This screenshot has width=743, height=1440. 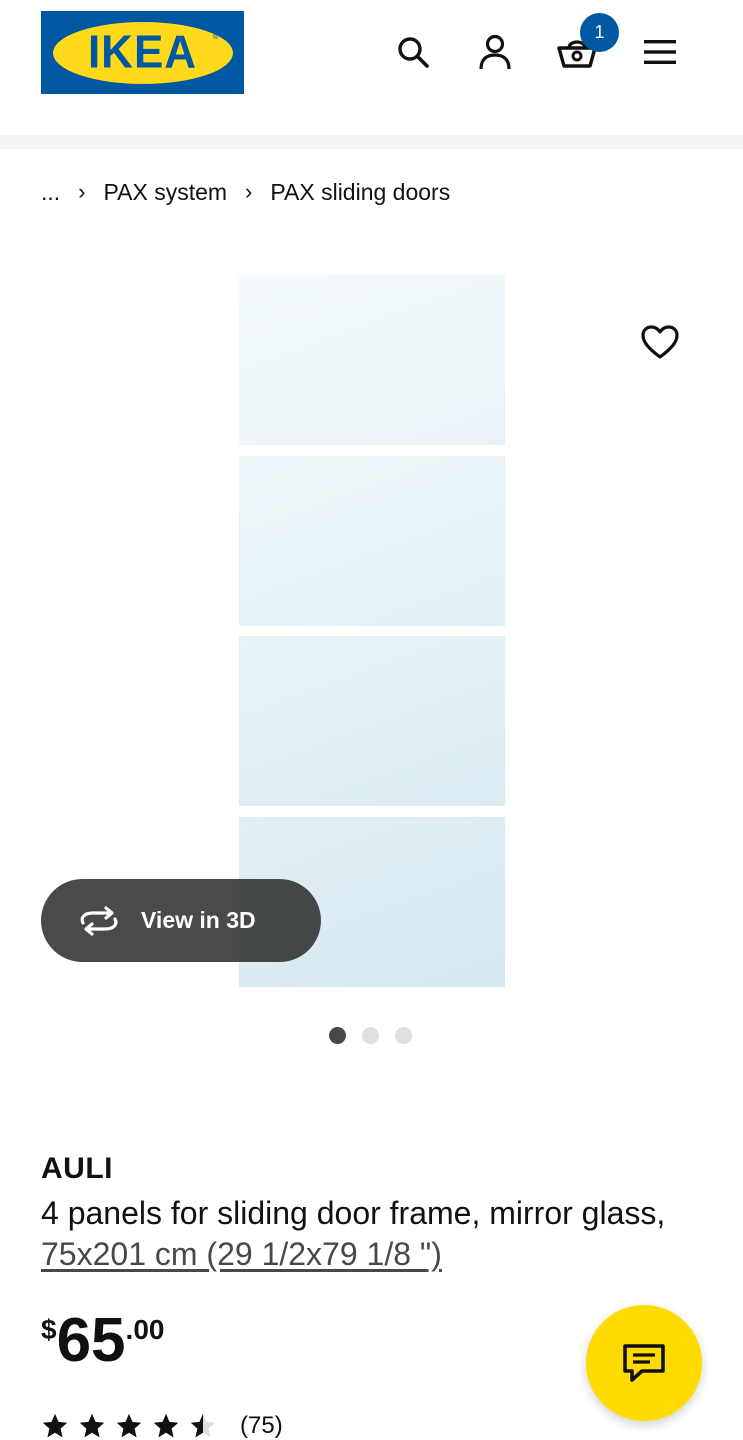 I want to click on profile-button, so click(x=495, y=52).